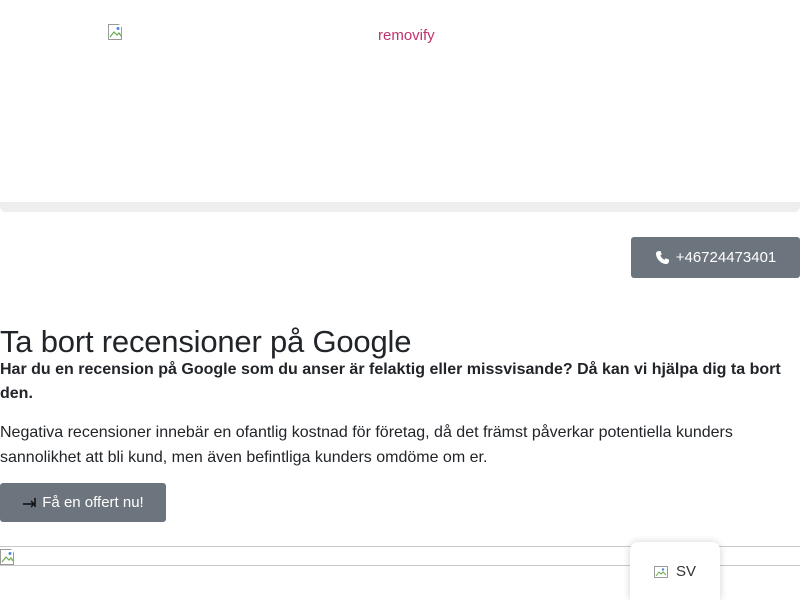  Describe the element at coordinates (406, 35) in the screenshot. I see `logo-alt-text: removify` at that location.